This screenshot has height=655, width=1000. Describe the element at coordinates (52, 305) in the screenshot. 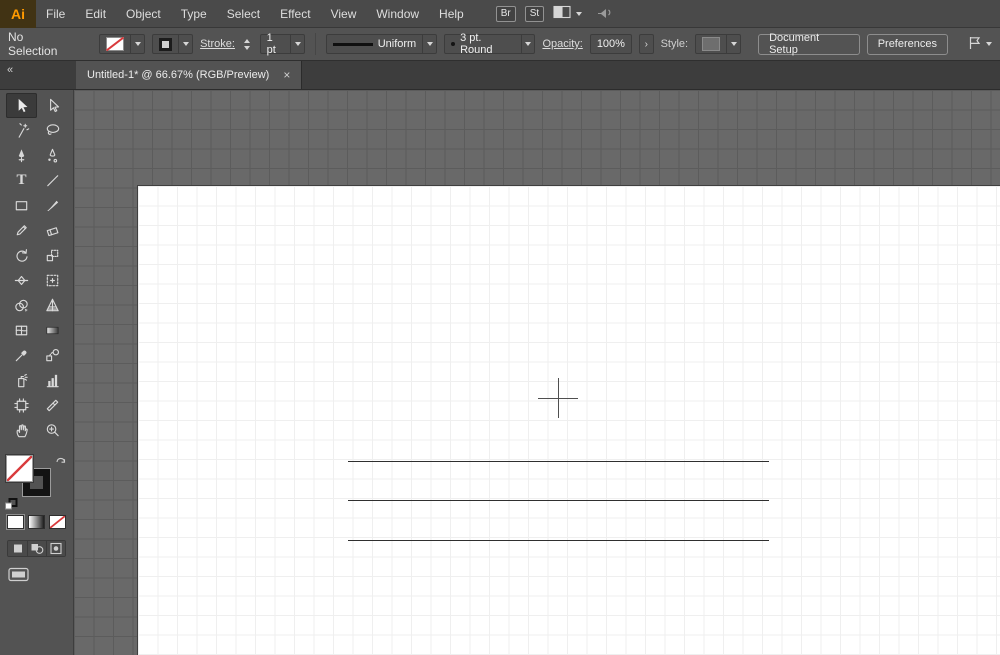

I see `tool-perspective-grid` at that location.